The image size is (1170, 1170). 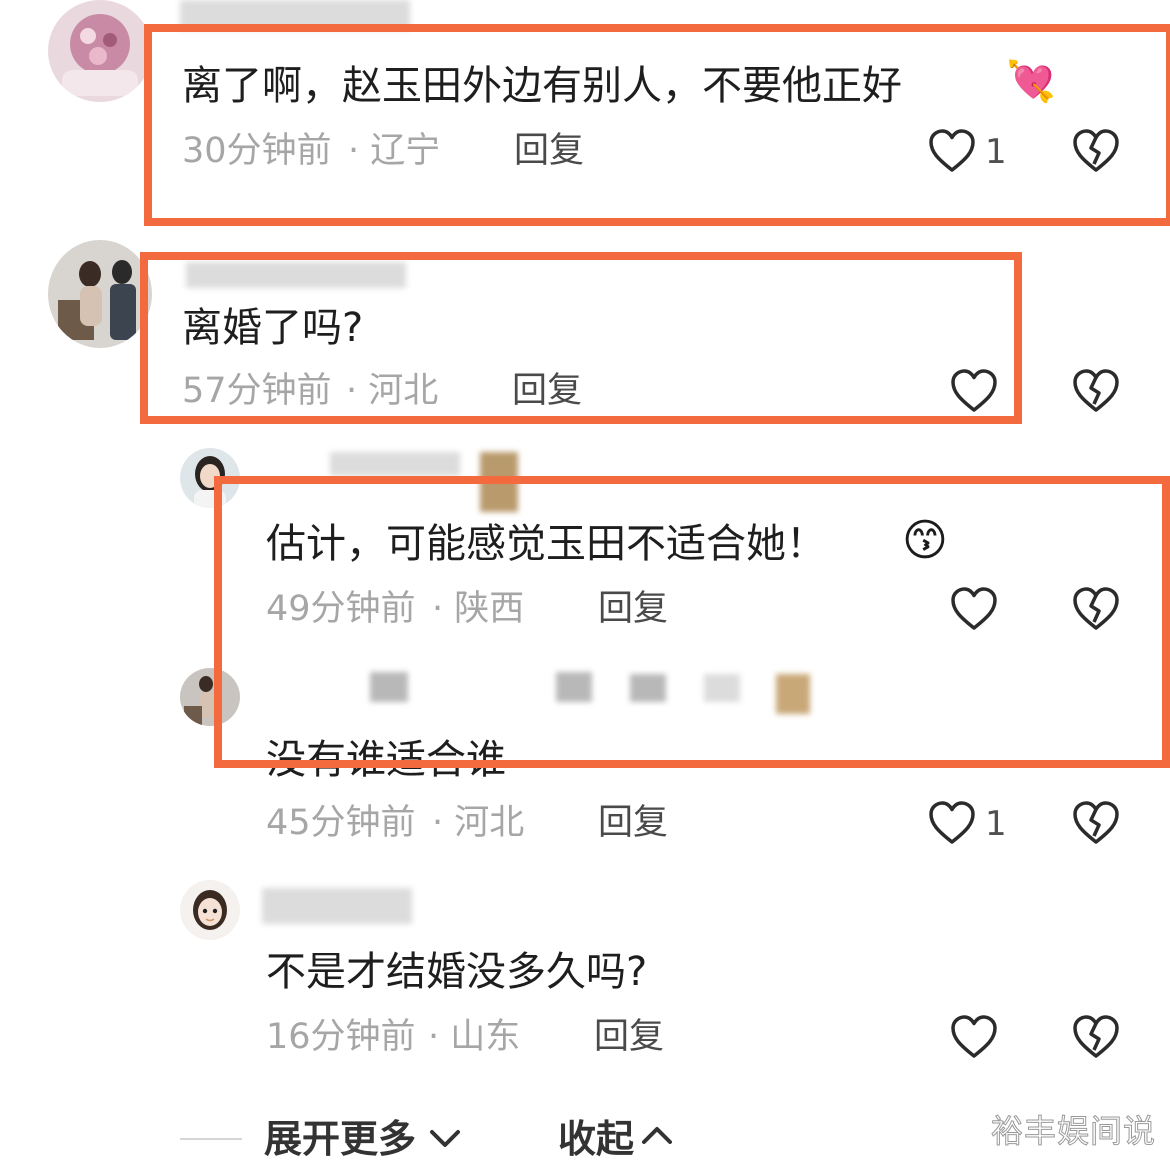 I want to click on watermark: 裕丰娱间说, so click(x=1073, y=1131).